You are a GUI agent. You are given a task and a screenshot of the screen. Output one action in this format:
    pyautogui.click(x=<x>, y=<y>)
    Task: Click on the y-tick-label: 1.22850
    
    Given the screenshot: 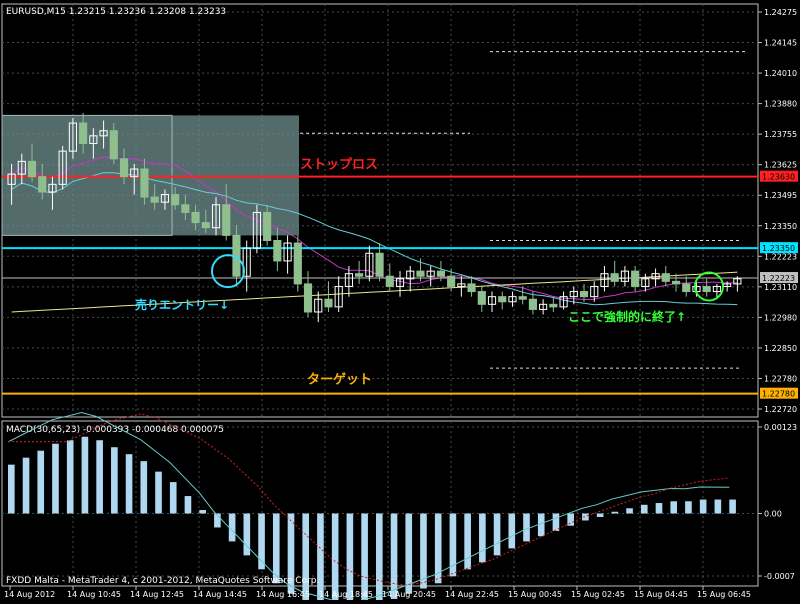 What is the action you would take?
    pyautogui.click(x=780, y=348)
    